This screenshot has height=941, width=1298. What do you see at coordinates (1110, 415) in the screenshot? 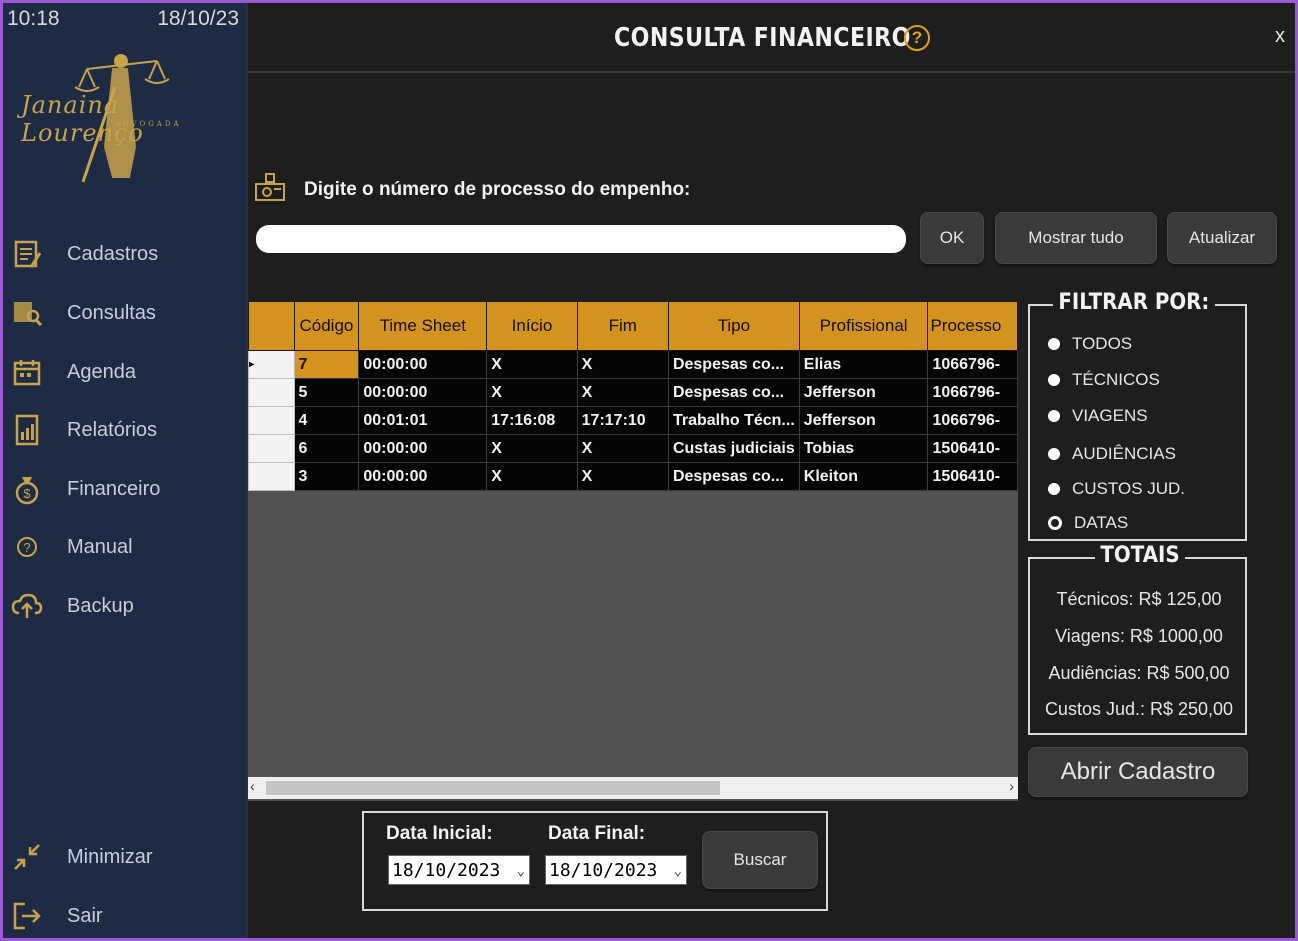
I see `radio-label: VIAGENS` at bounding box center [1110, 415].